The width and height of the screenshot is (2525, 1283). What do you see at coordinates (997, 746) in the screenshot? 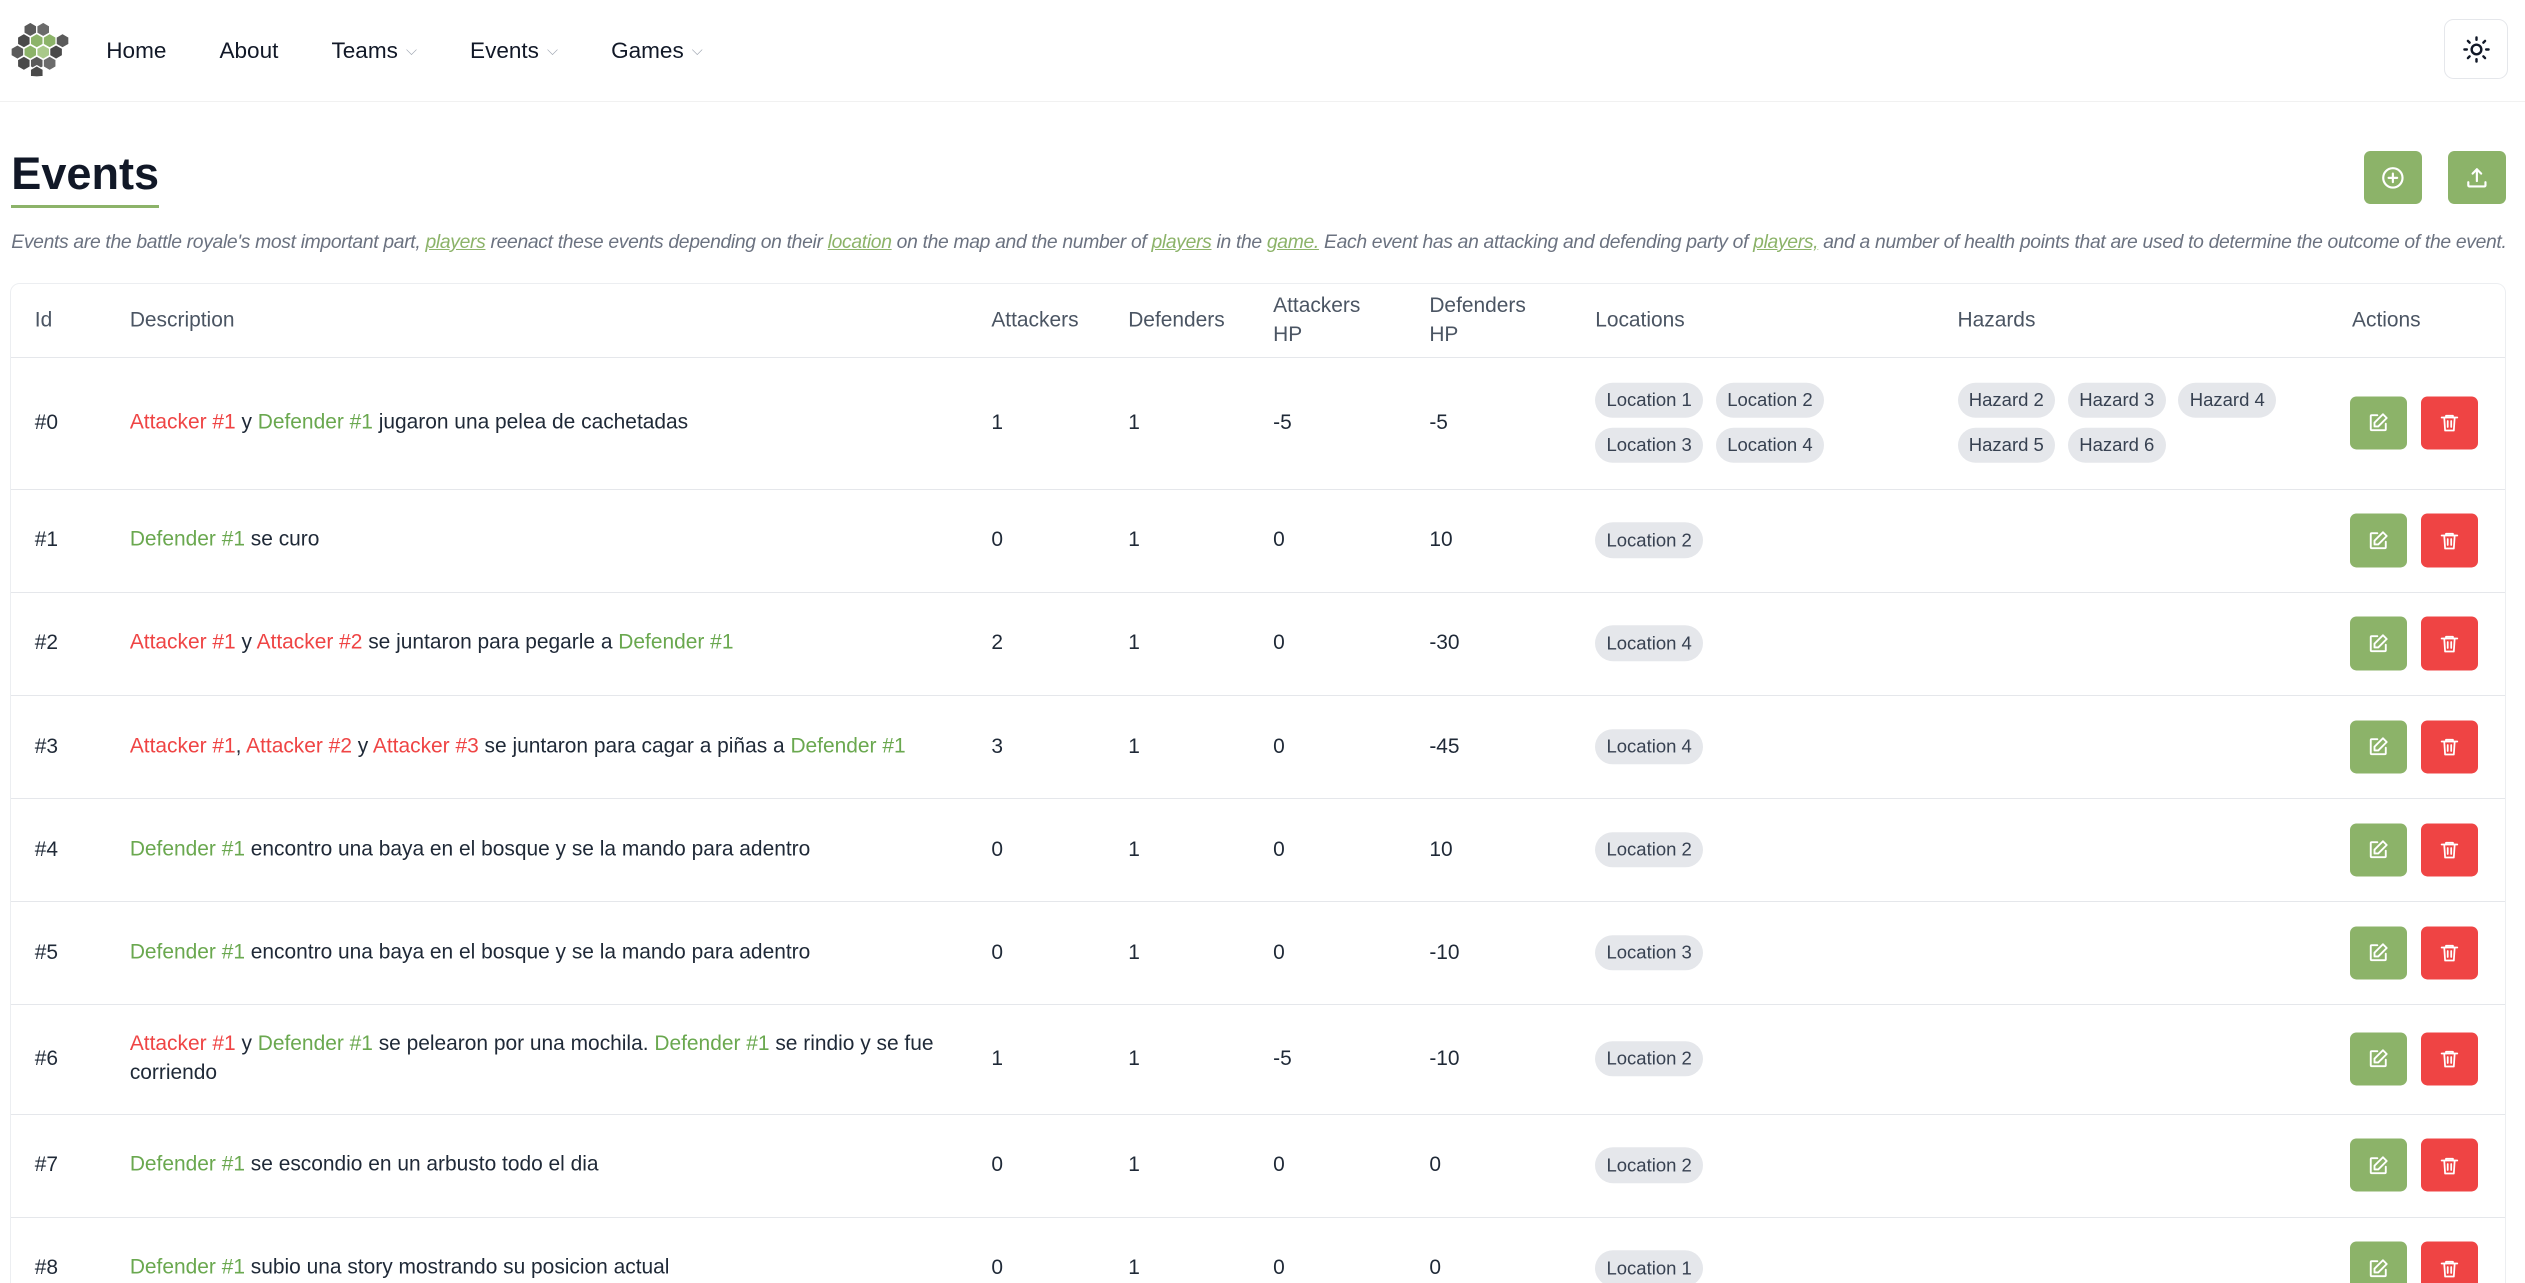
I see `attackers-count: 3` at bounding box center [997, 746].